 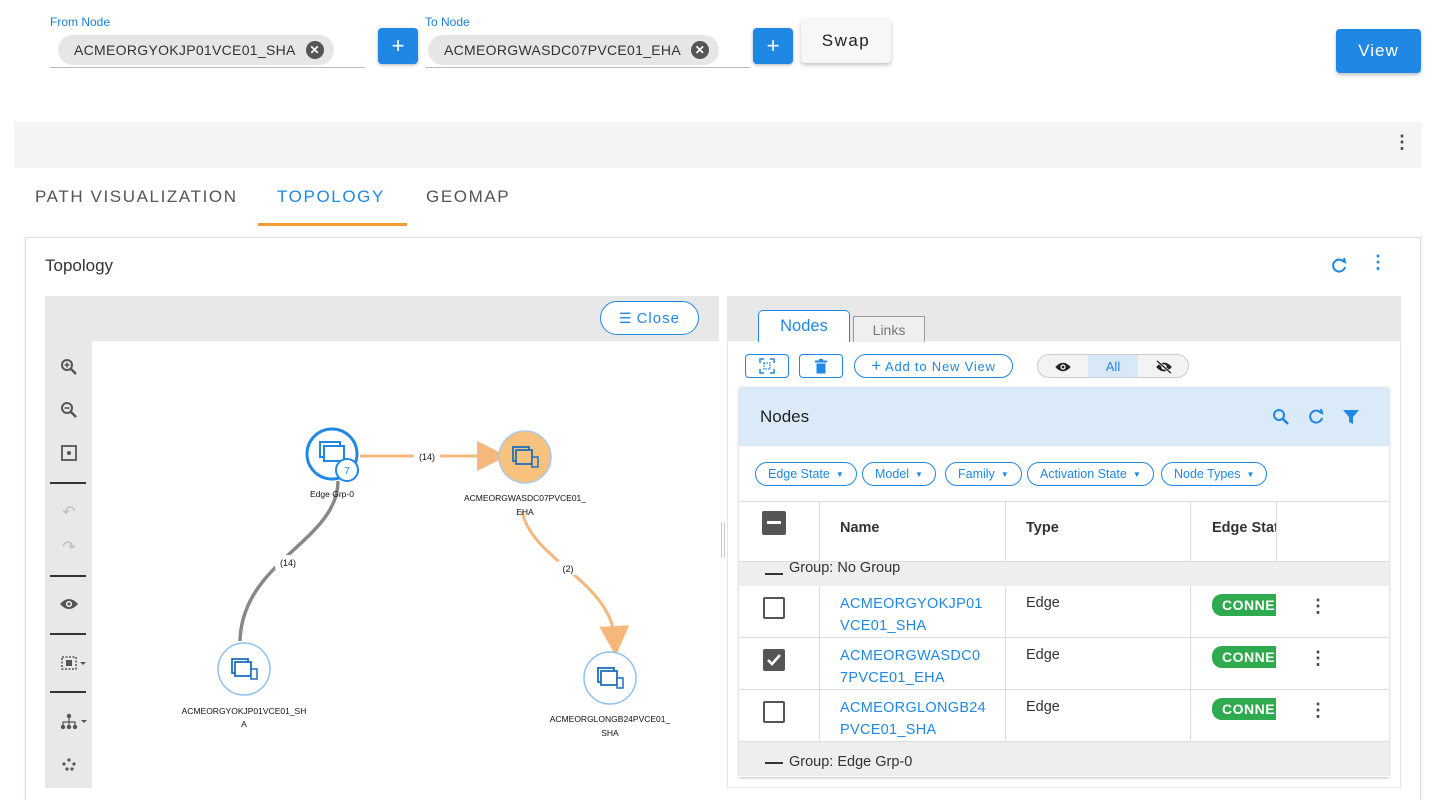 I want to click on tab-topology: TOPOLOGY, so click(x=331, y=197).